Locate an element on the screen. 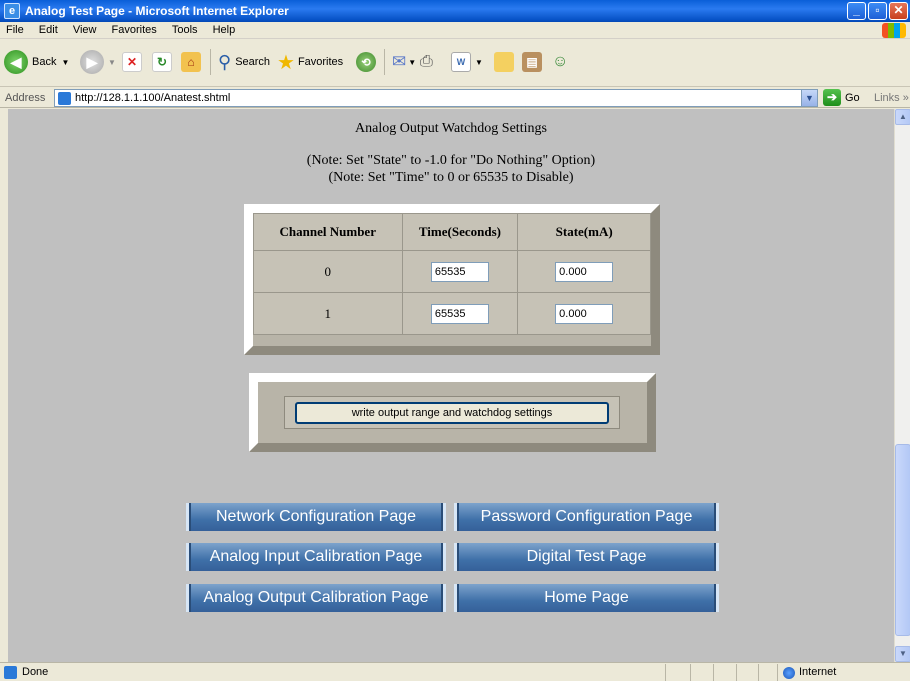 The image size is (910, 681). header-state-ma: State(mA) is located at coordinates (584, 232).